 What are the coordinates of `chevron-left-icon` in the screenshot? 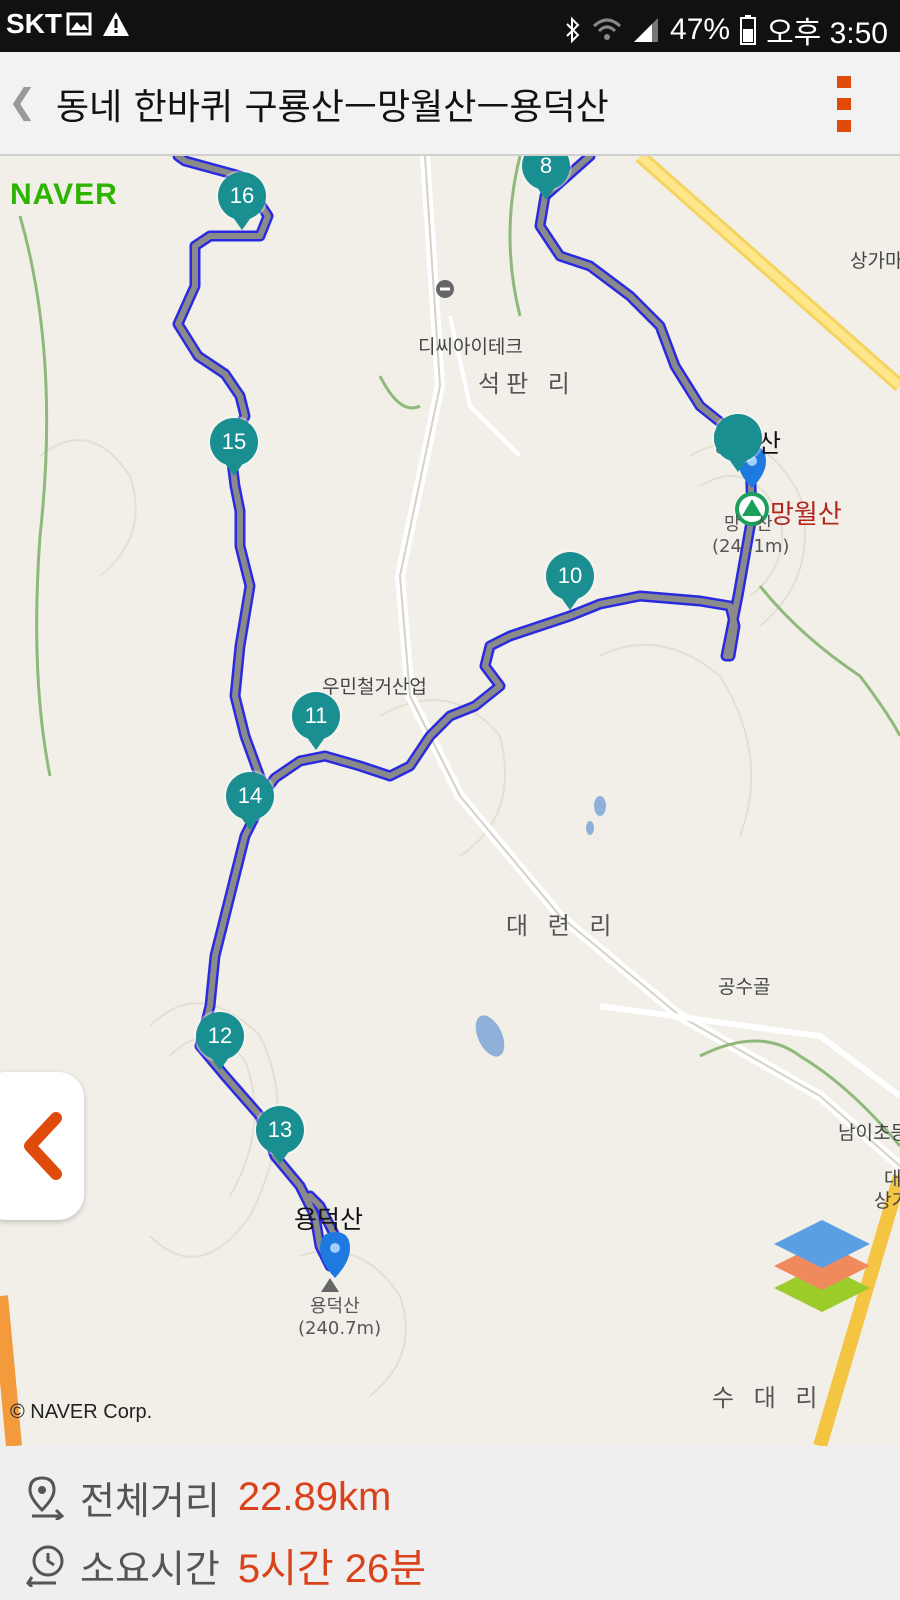 It's located at (43, 1146).